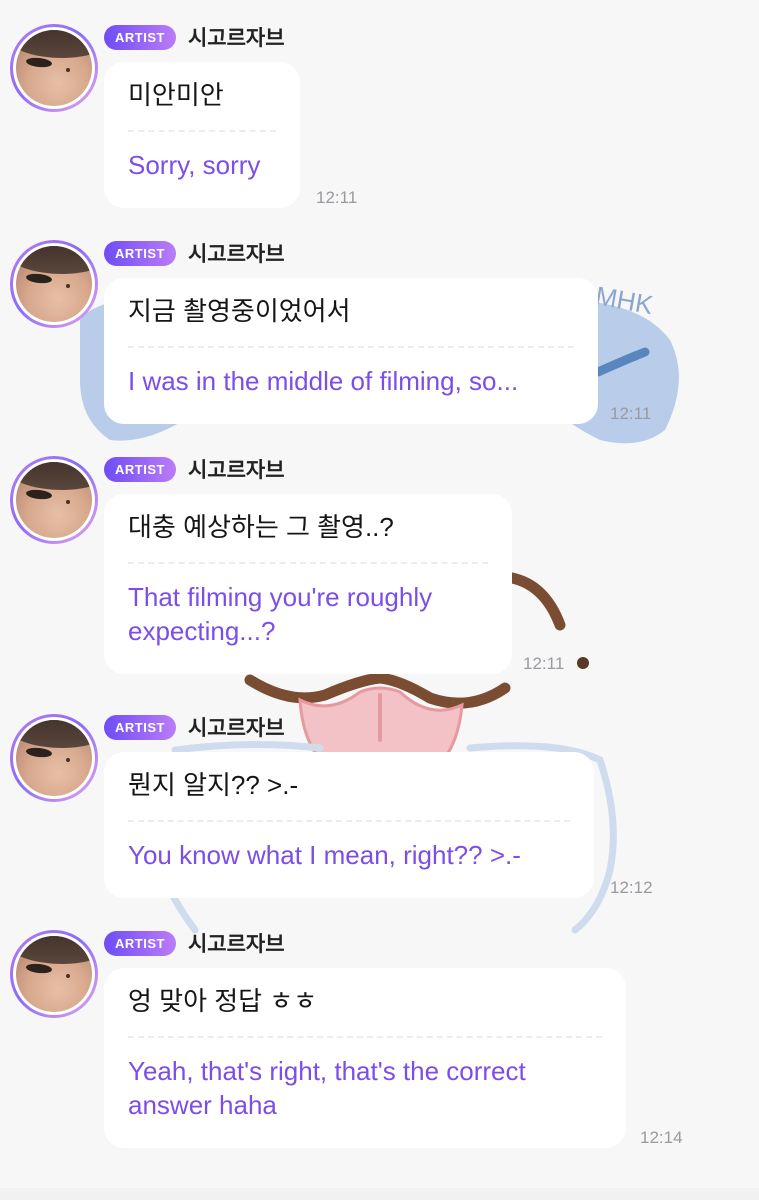  Describe the element at coordinates (631, 887) in the screenshot. I see `timestamp: 12:12` at that location.